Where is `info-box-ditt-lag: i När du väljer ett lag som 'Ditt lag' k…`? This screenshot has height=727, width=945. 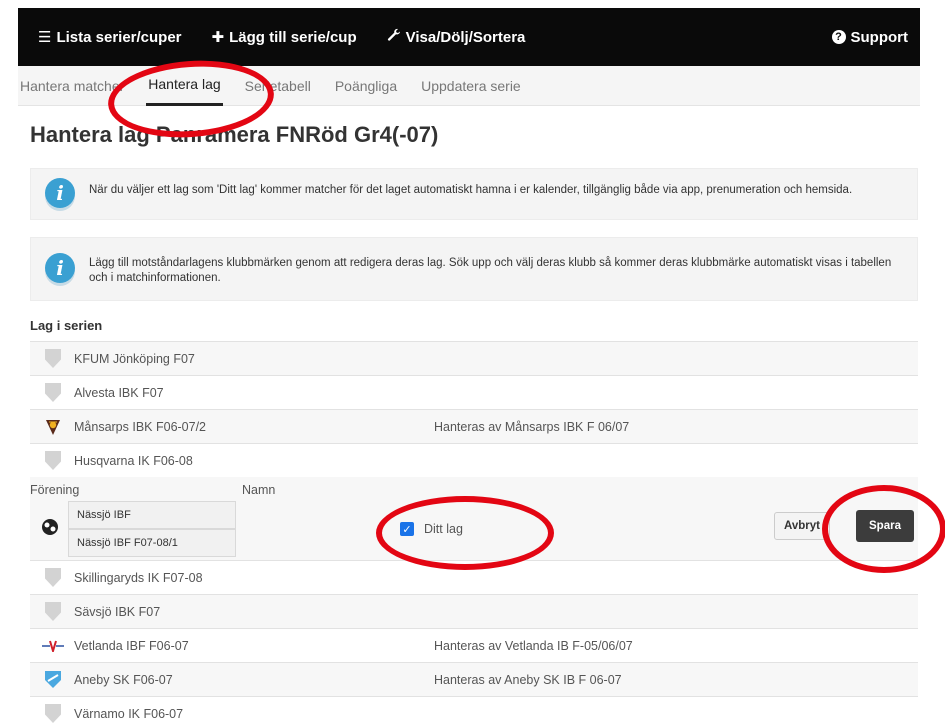 info-box-ditt-lag: i När du väljer ett lag som 'Ditt lag' k… is located at coordinates (474, 194).